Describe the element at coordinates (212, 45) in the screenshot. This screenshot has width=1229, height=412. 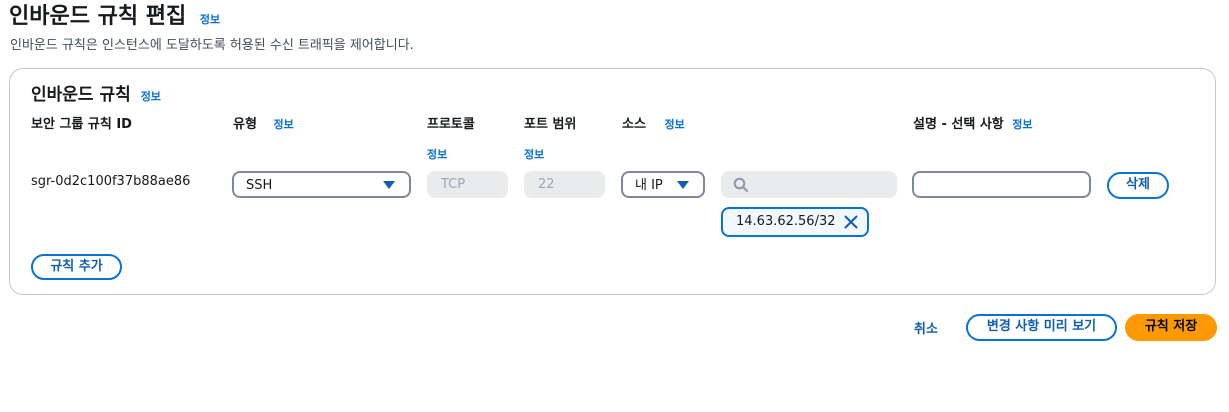
I see `page-description: 인바운드 규칙은 인스턴스에 도달하도록 허용된 수신 트래픽을 제어합니다.` at that location.